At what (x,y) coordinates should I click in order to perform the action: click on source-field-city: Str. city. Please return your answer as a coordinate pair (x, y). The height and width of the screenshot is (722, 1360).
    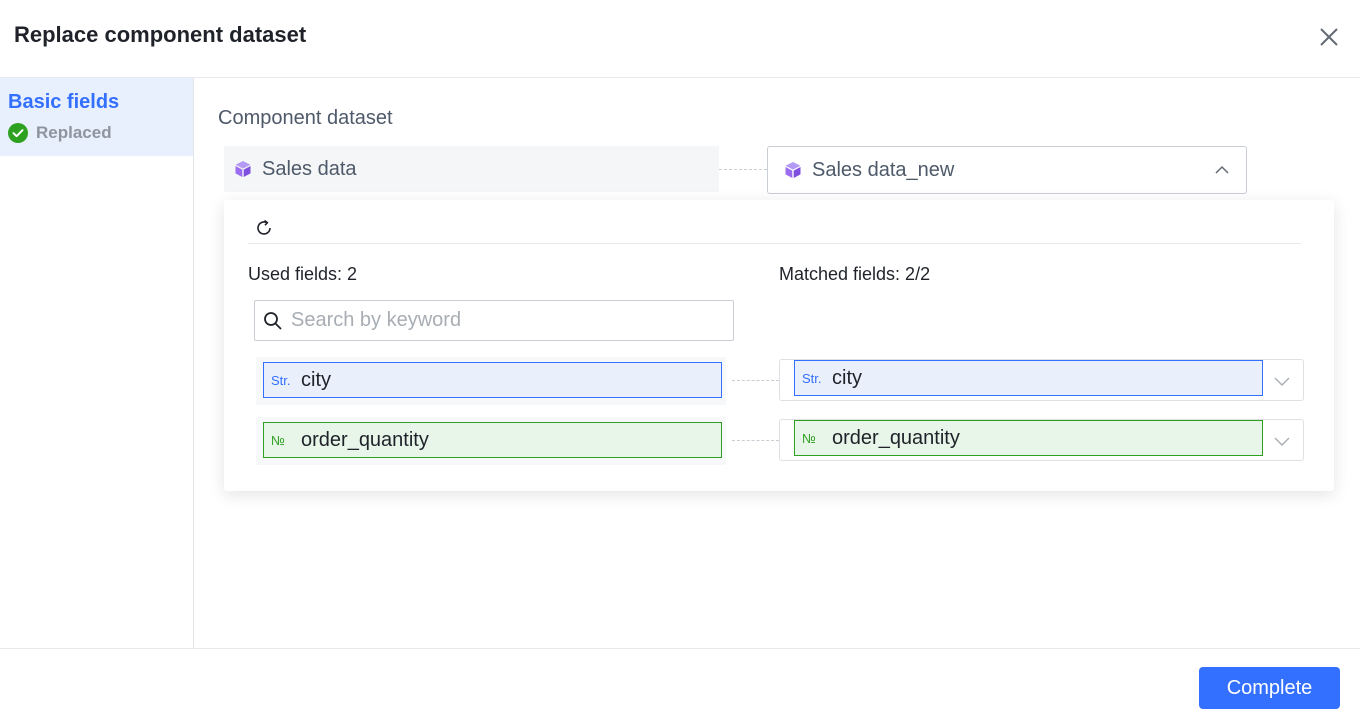
    Looking at the image, I should click on (492, 380).